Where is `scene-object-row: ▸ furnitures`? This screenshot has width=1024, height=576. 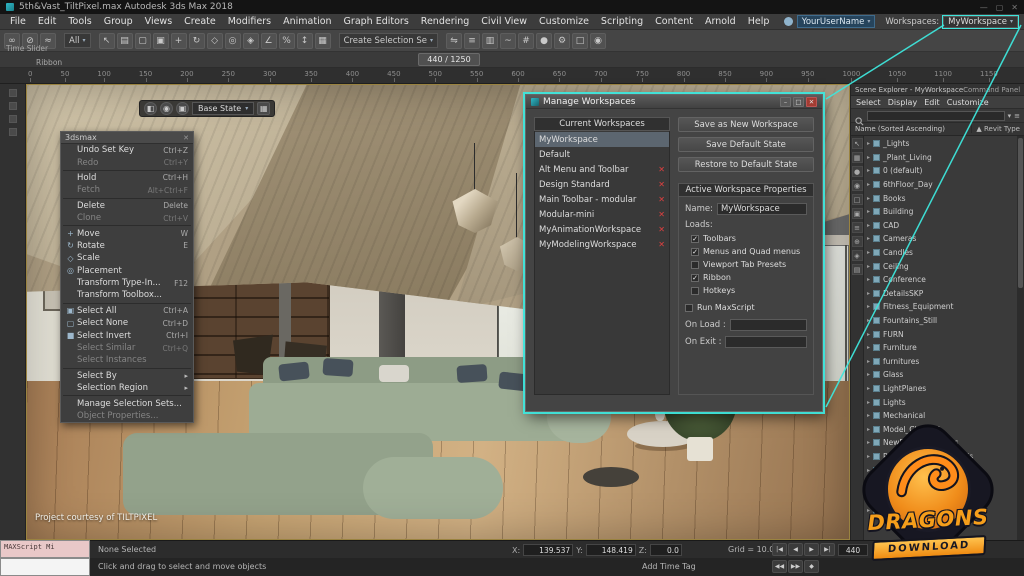
scene-object-row: ▸ furnitures is located at coordinates (941, 362).